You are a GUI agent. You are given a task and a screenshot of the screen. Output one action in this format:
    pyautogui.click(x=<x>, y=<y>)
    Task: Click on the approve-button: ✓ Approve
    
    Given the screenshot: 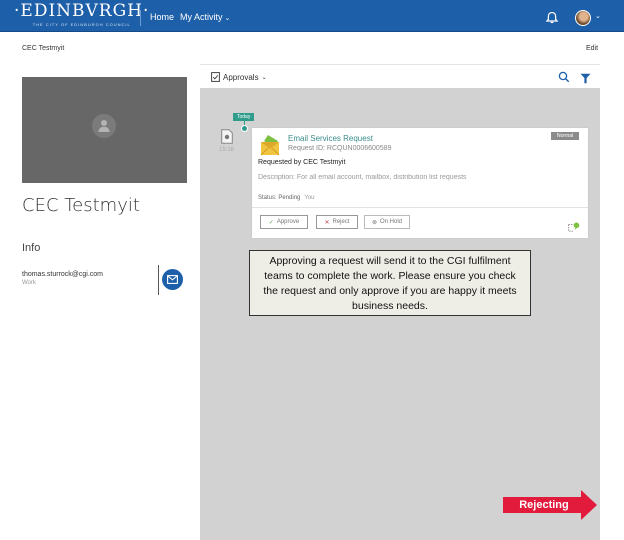 What is the action you would take?
    pyautogui.click(x=284, y=222)
    